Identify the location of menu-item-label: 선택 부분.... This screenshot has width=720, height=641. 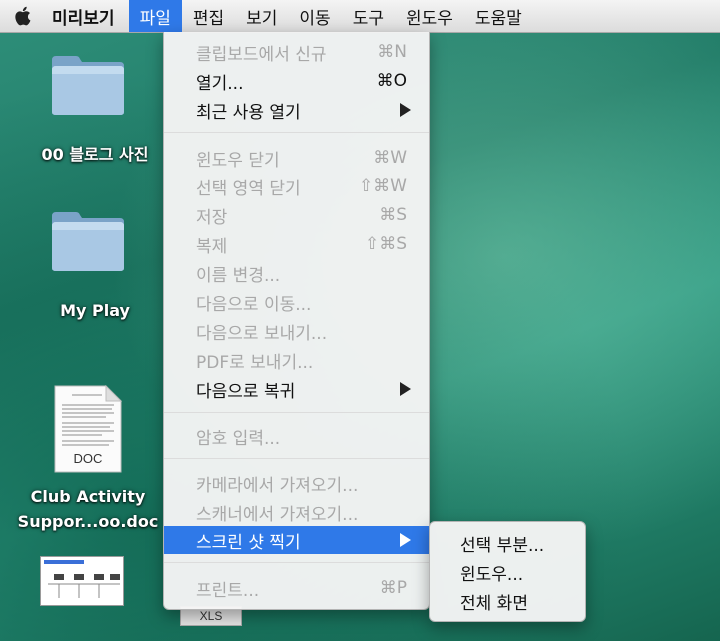
(502, 545).